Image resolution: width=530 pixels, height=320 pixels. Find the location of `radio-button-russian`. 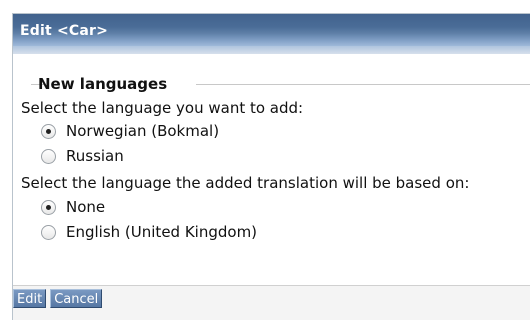

radio-button-russian is located at coordinates (48, 156).